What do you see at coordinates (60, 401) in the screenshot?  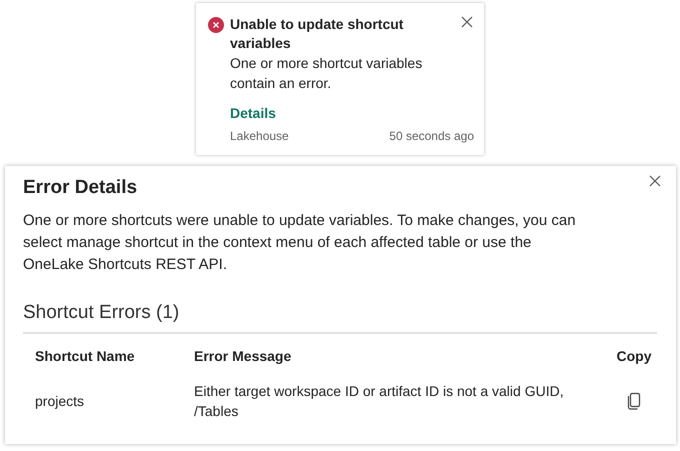 I see `table-cell-text: projects` at bounding box center [60, 401].